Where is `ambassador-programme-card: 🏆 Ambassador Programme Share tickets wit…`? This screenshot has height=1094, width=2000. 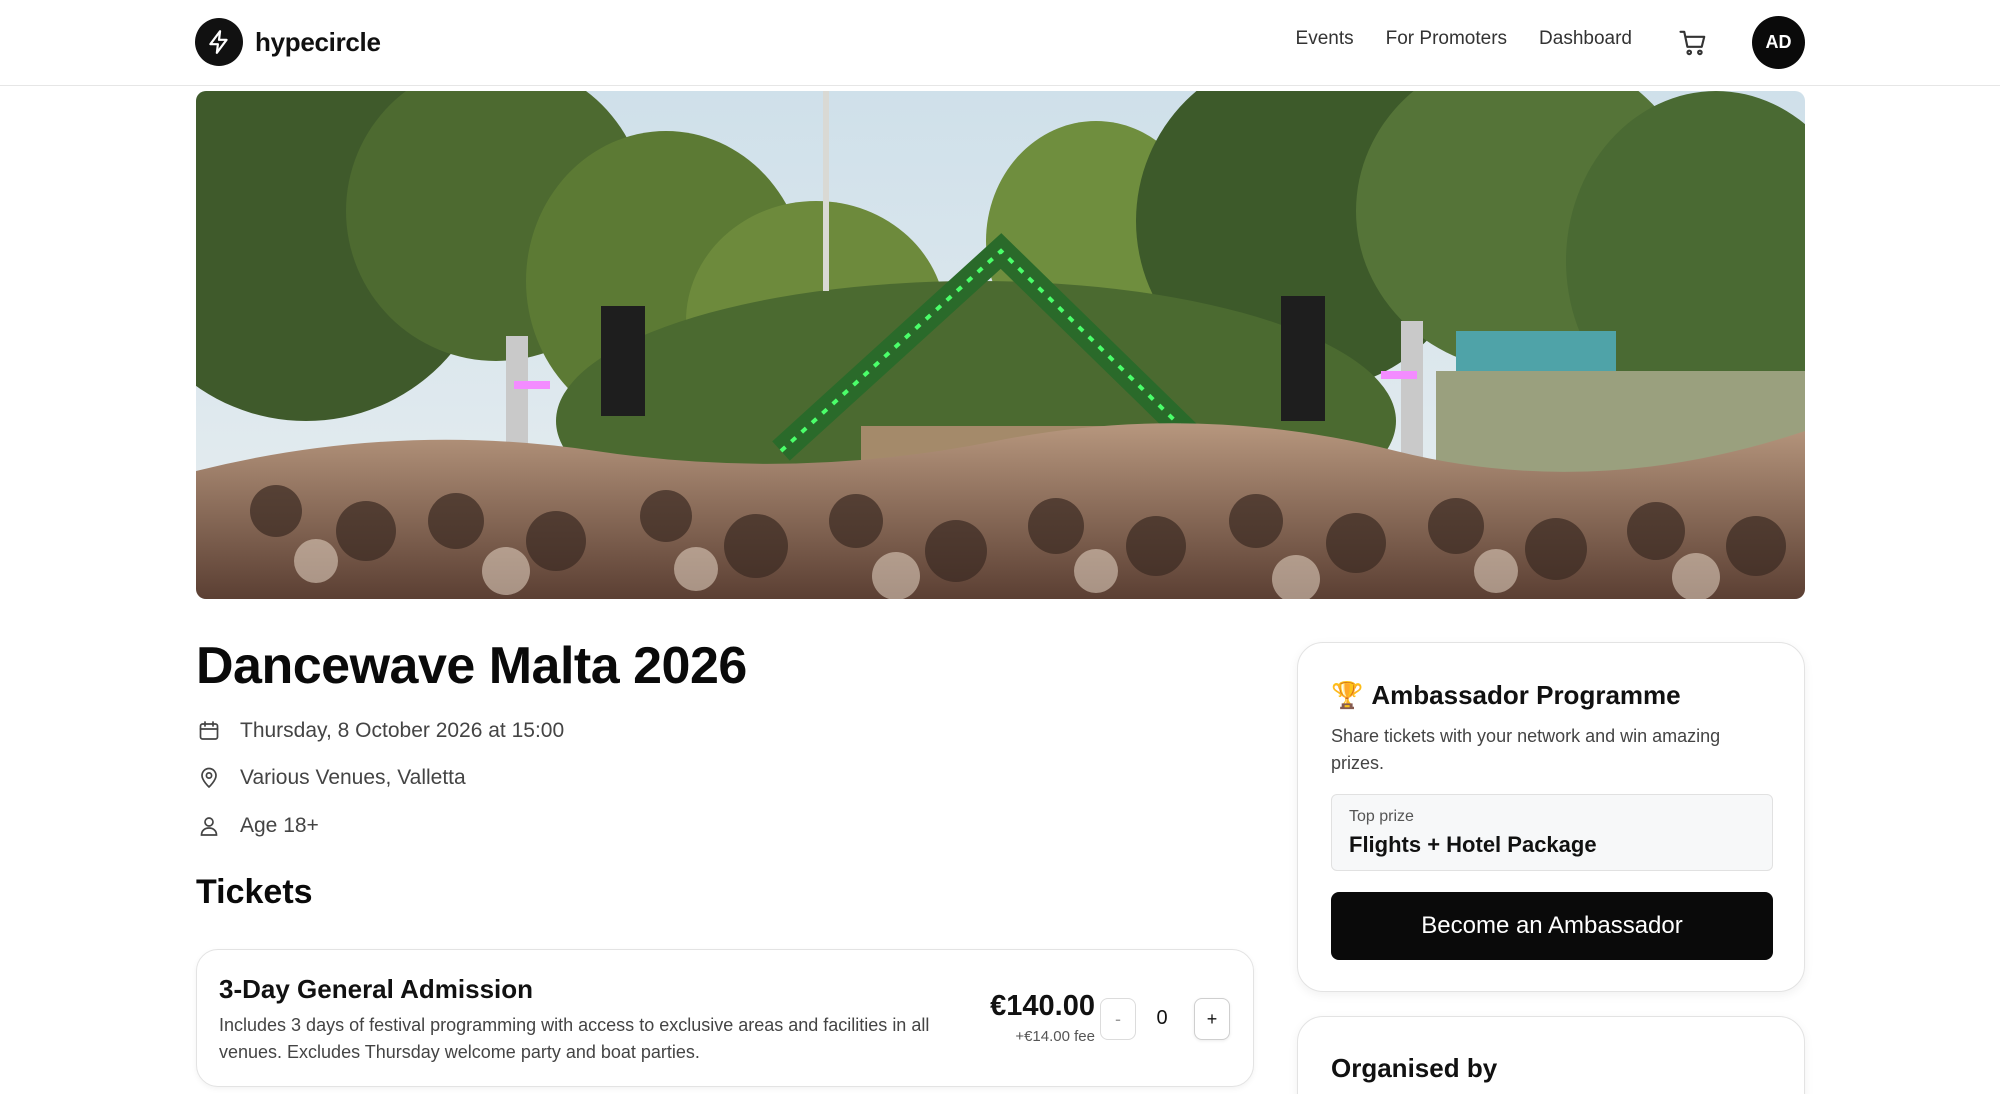 ambassador-programme-card: 🏆 Ambassador Programme Share tickets wit… is located at coordinates (1551, 817).